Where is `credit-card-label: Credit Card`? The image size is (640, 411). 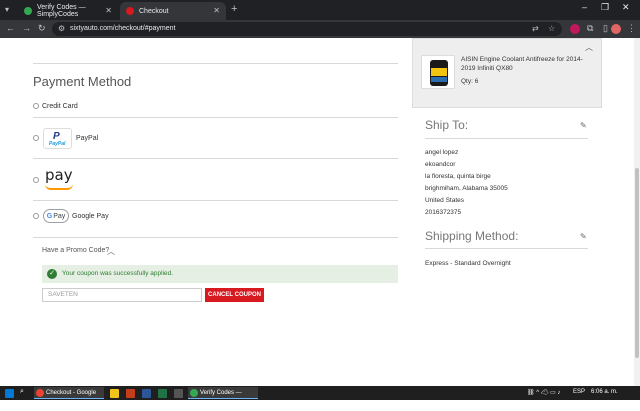
credit-card-label: Credit Card is located at coordinates (60, 106).